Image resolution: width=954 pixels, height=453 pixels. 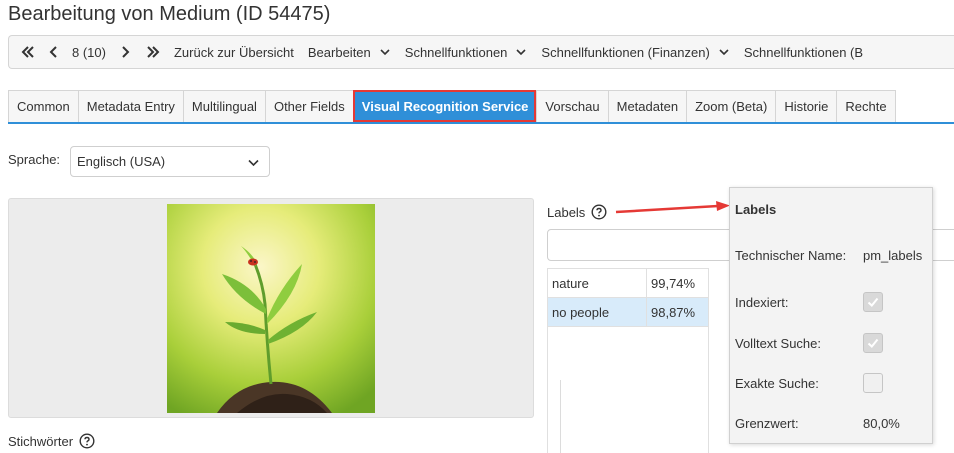 I want to click on labels-heading-row: Labels, so click(x=577, y=212).